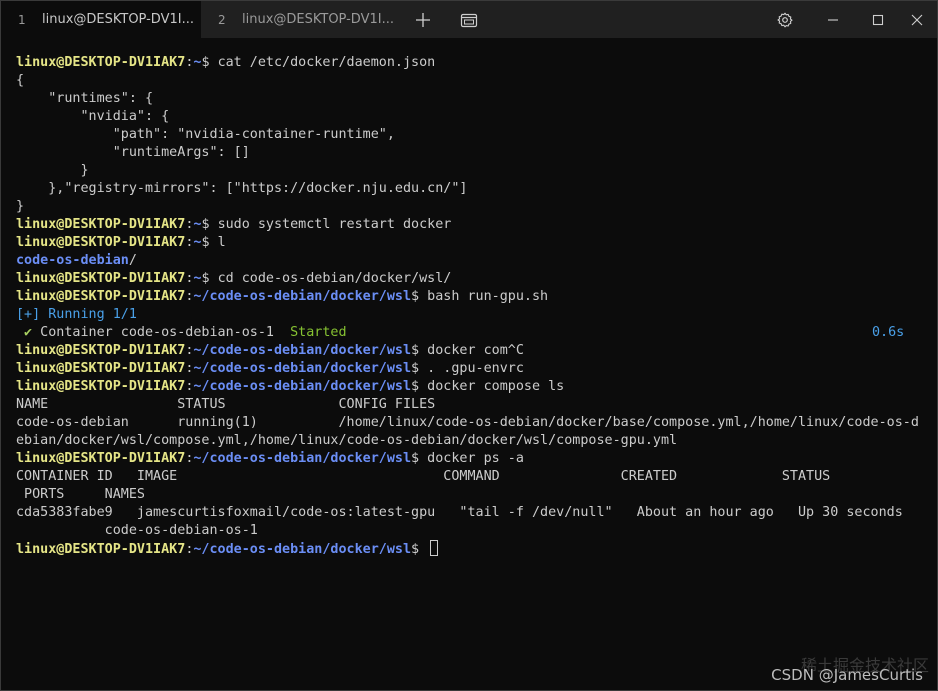  I want to click on output-text: PORTS NAMES, so click(80, 494).